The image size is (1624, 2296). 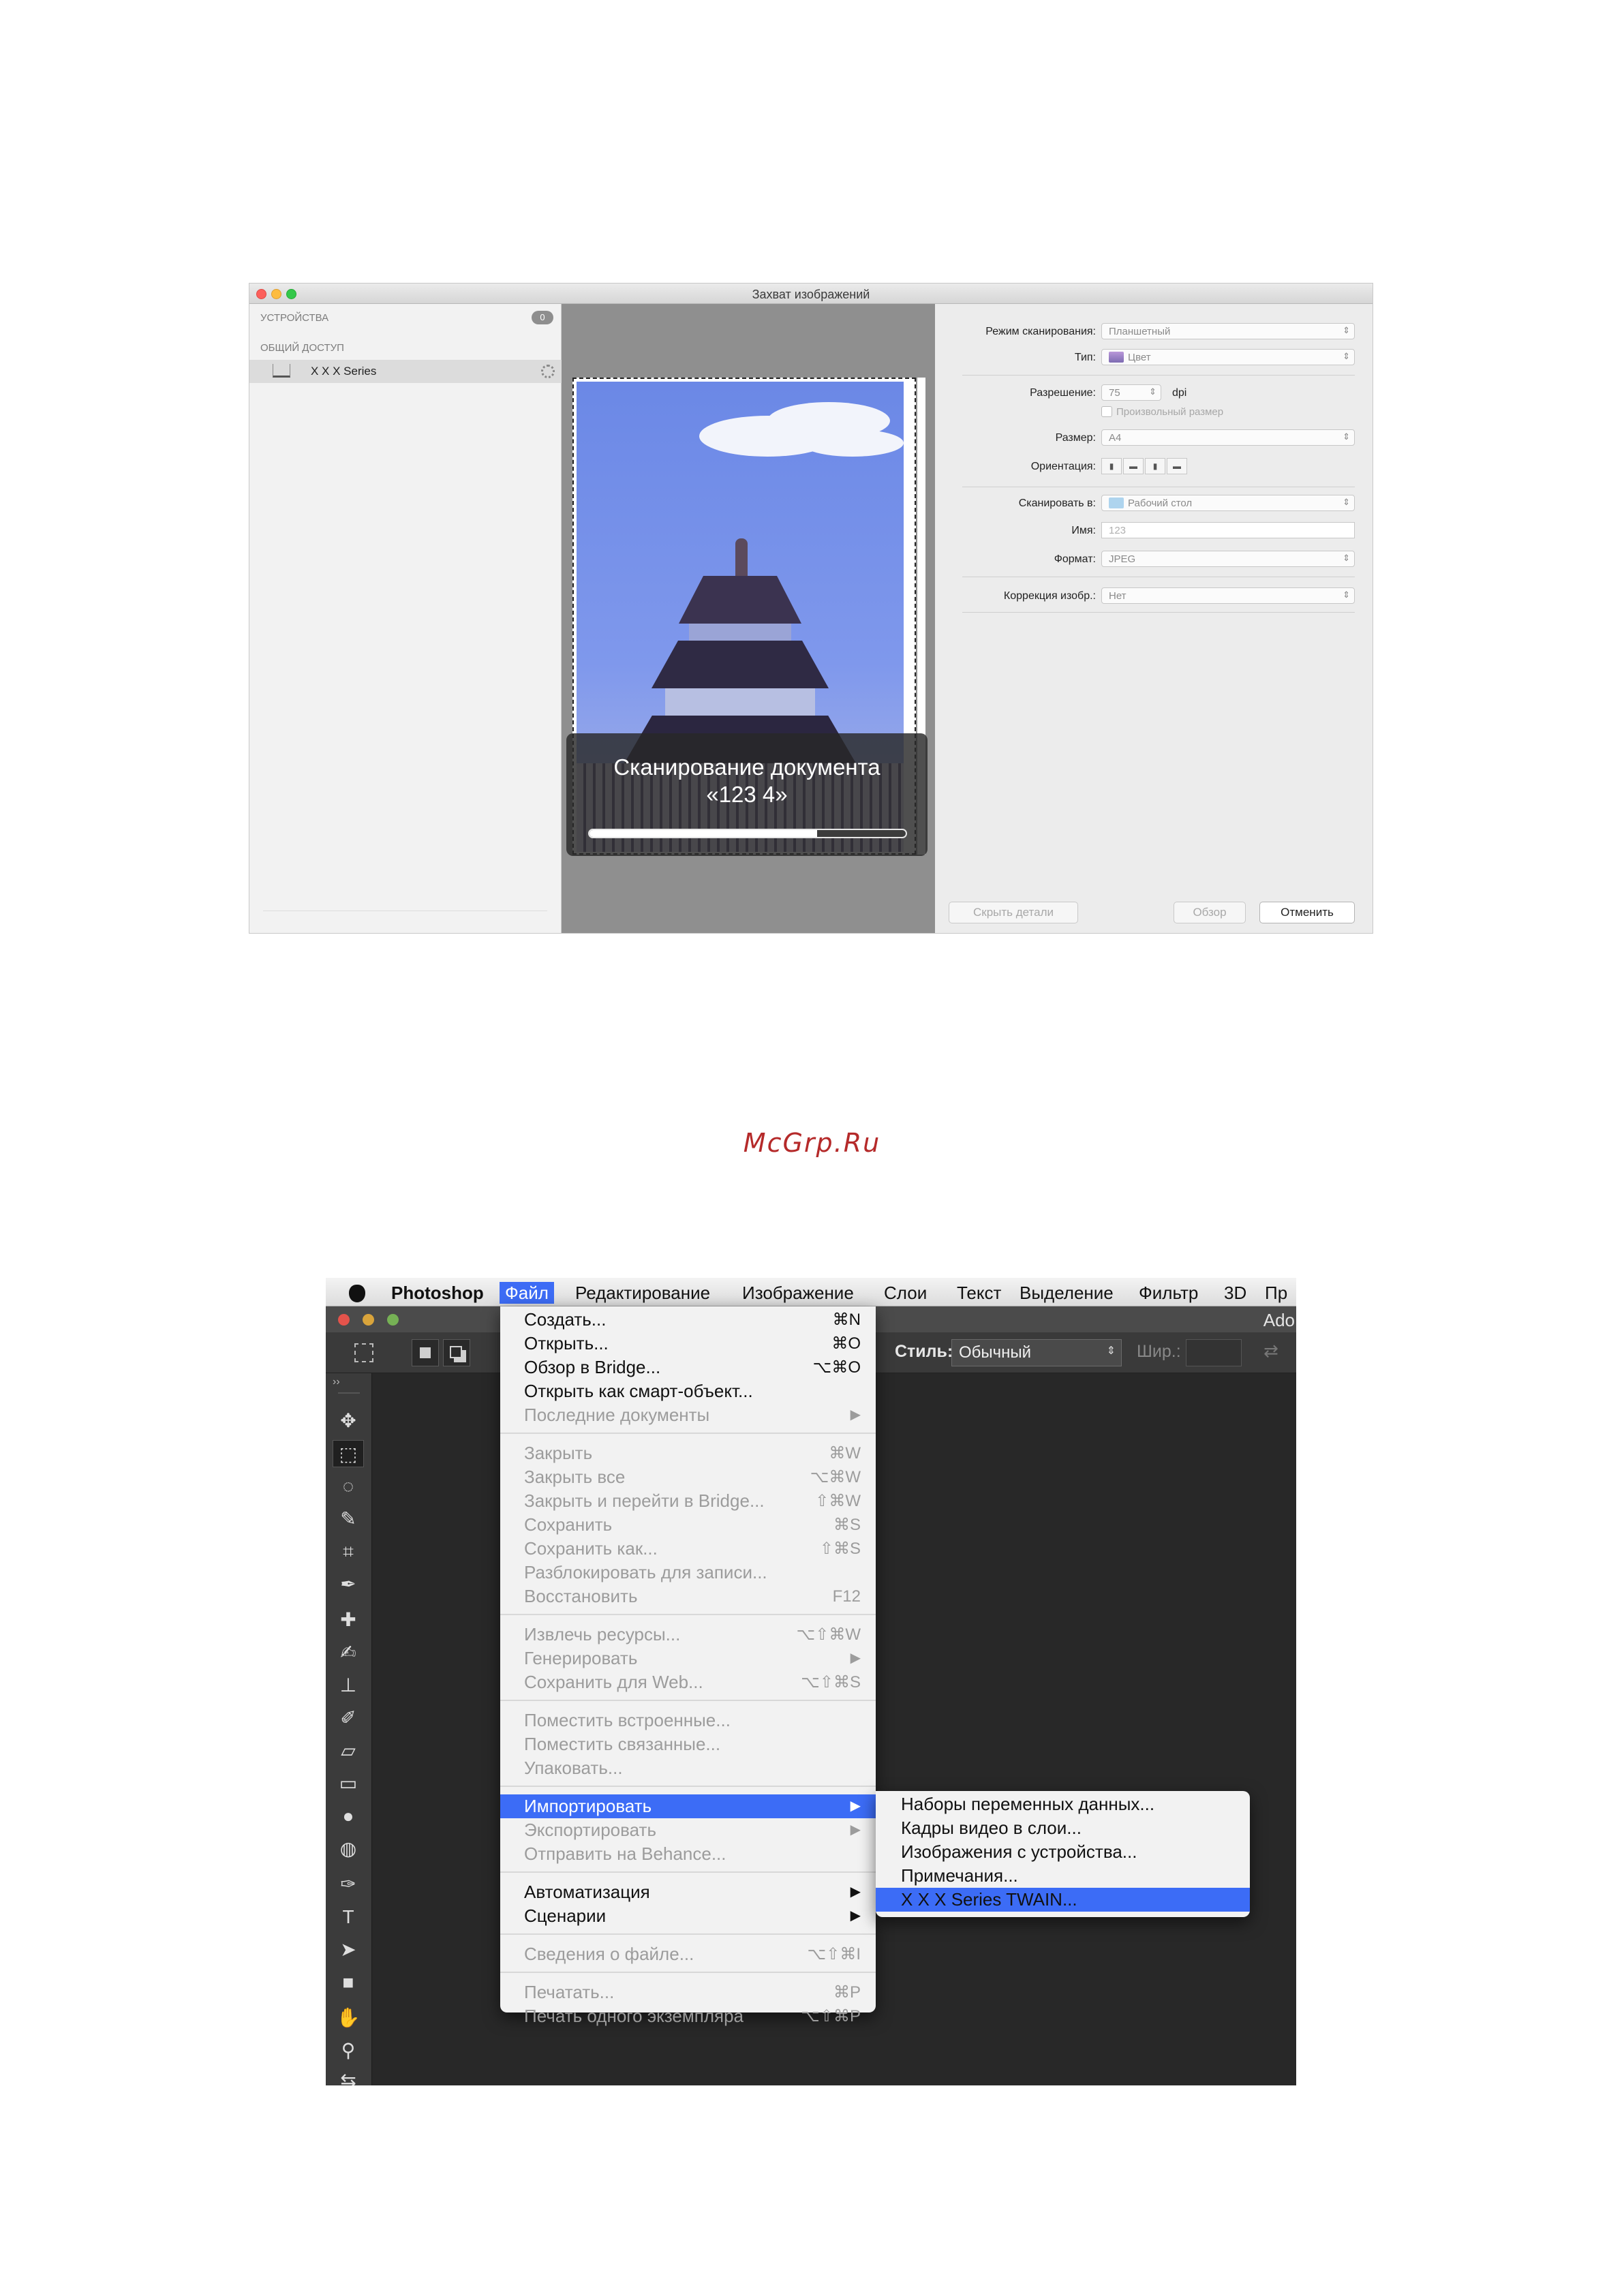 I want to click on file-menu-item: Создать... ⌘N, so click(x=688, y=1320).